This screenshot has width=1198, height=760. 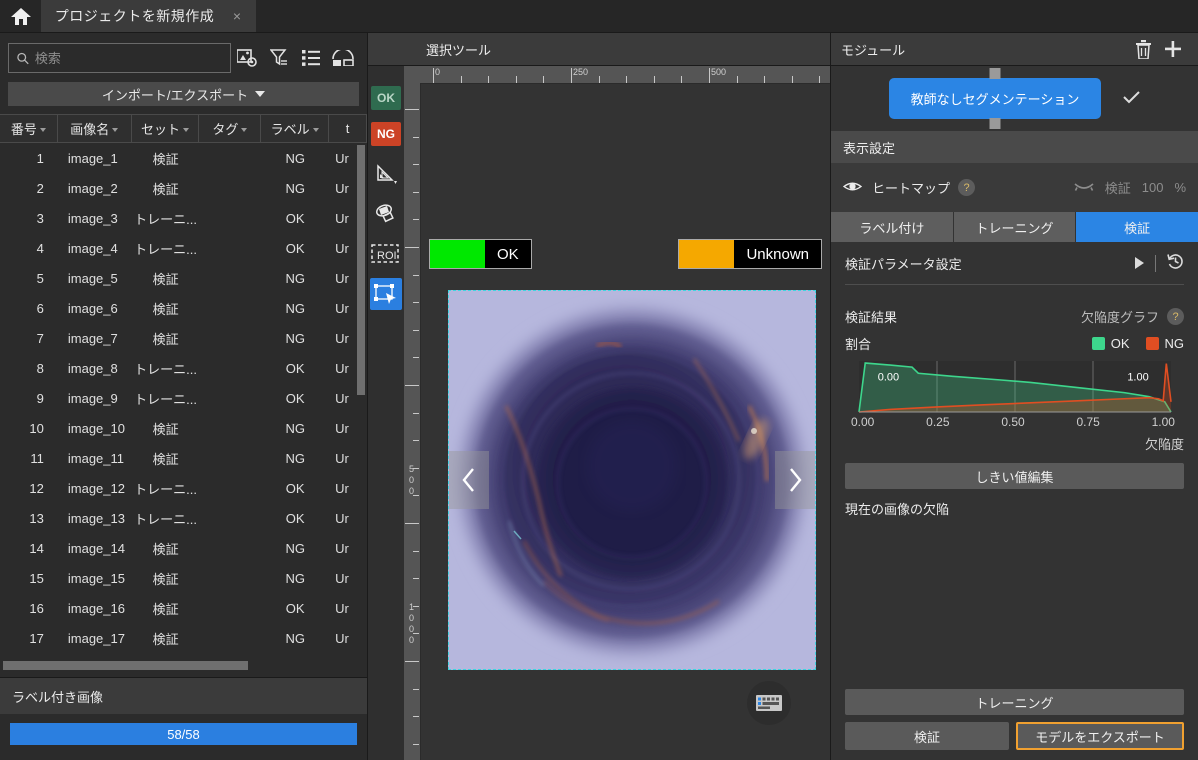 What do you see at coordinates (311, 58) in the screenshot?
I see `list-view-icon` at bounding box center [311, 58].